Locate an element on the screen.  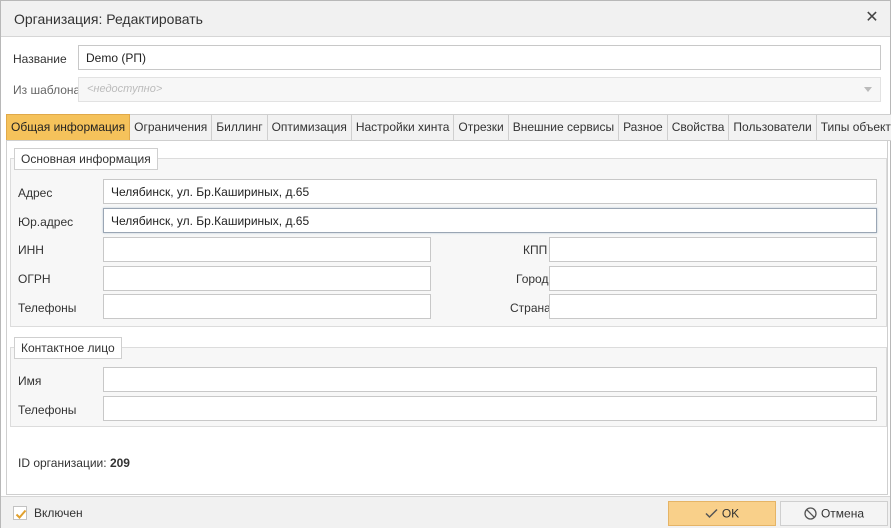
dialog-titlebar: Организация: Редактировать ✕ is located at coordinates (445, 19).